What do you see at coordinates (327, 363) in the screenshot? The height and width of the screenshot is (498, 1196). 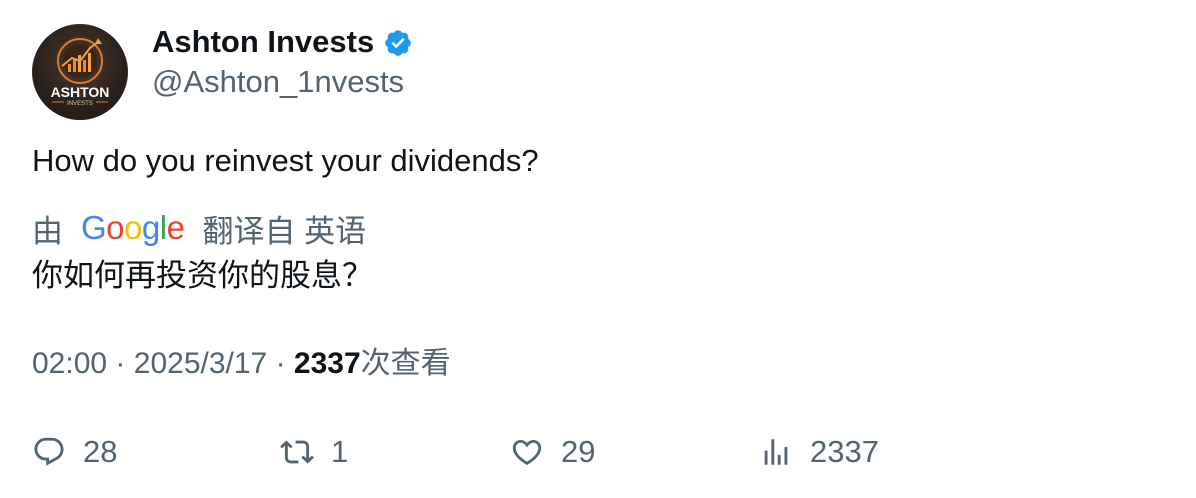 I see `meta-views-count: 2337` at bounding box center [327, 363].